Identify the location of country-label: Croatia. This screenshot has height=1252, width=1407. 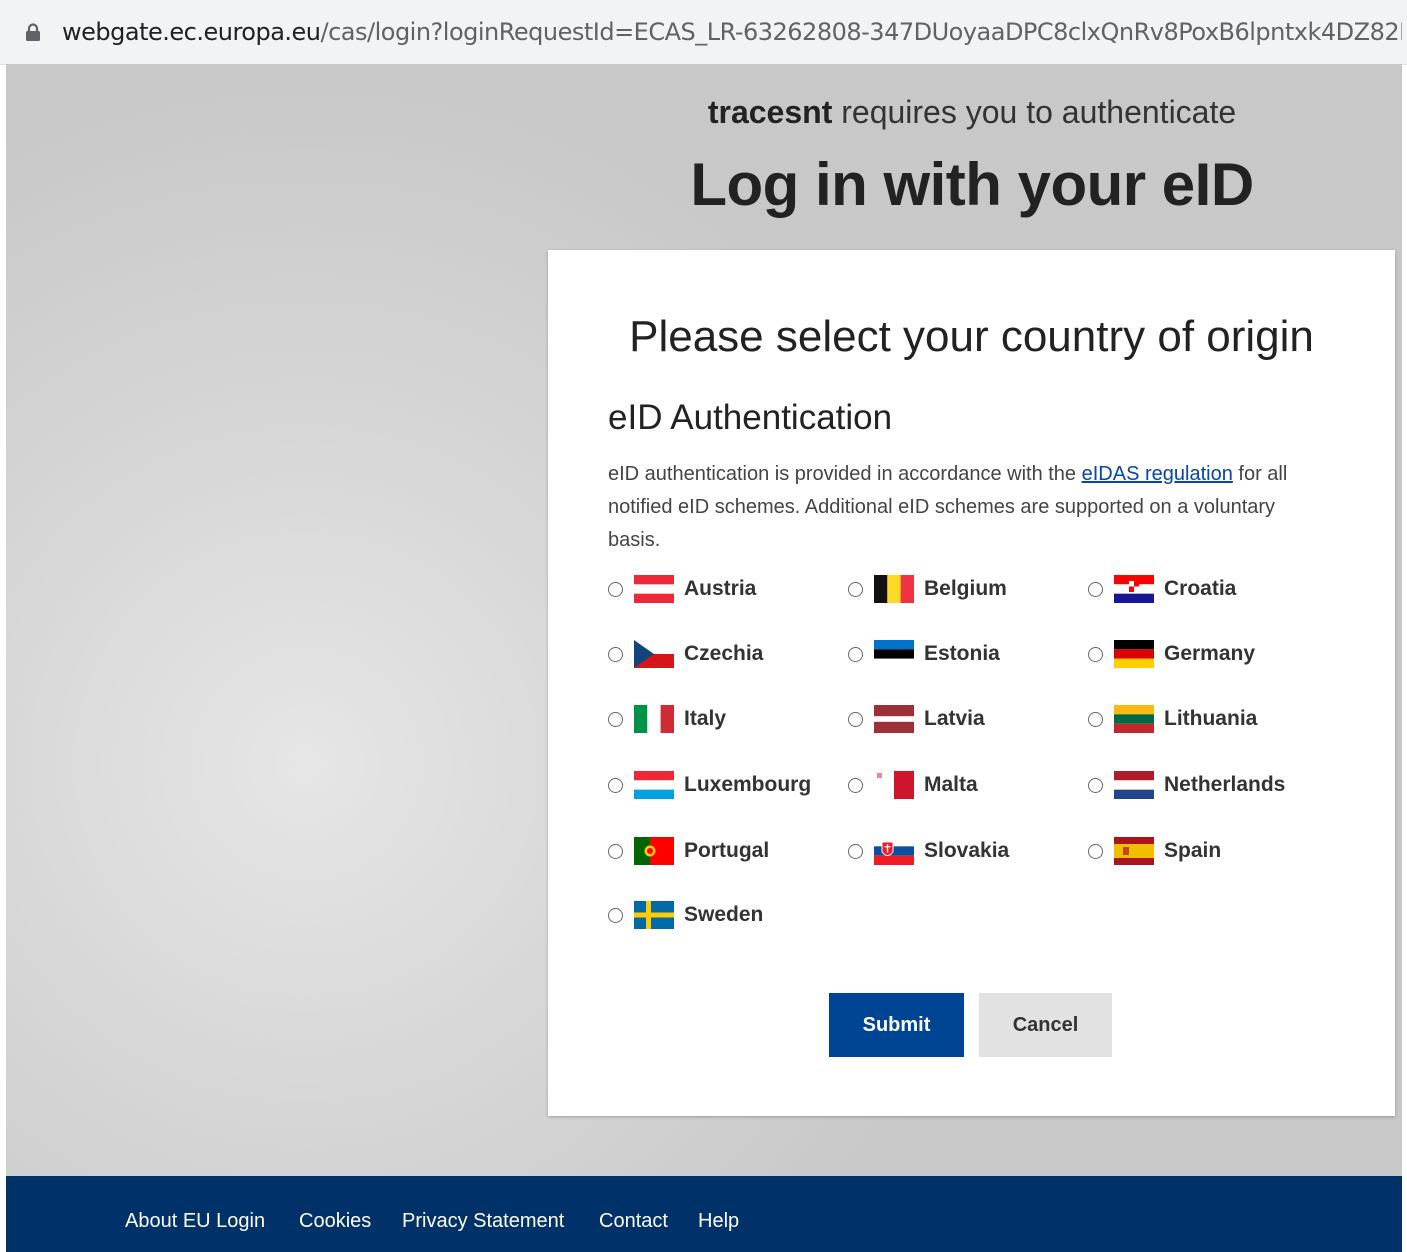
(1200, 588).